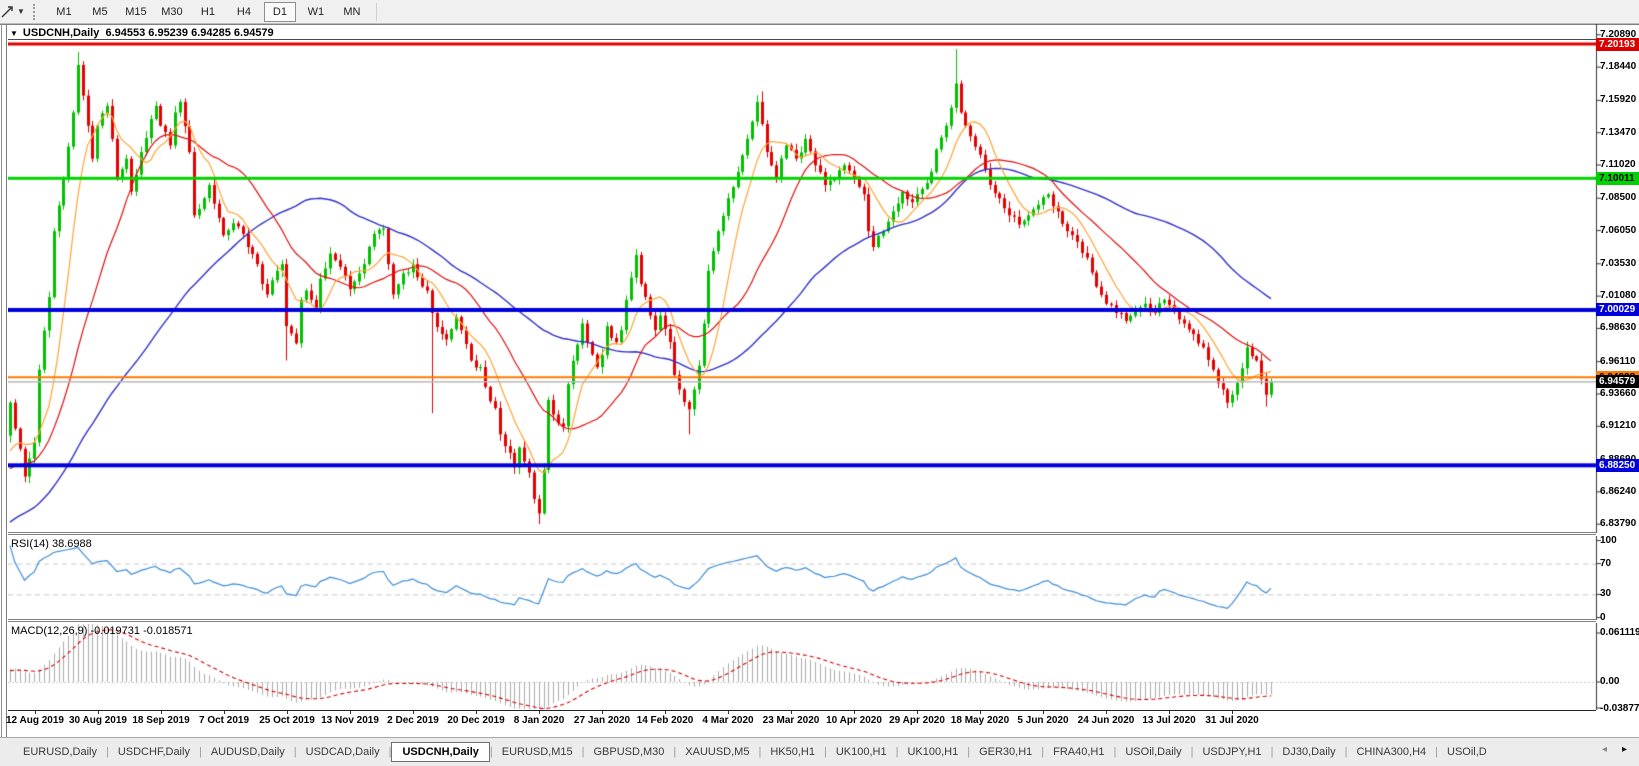  Describe the element at coordinates (172, 12) in the screenshot. I see `timeframe-button-m30: M30` at that location.